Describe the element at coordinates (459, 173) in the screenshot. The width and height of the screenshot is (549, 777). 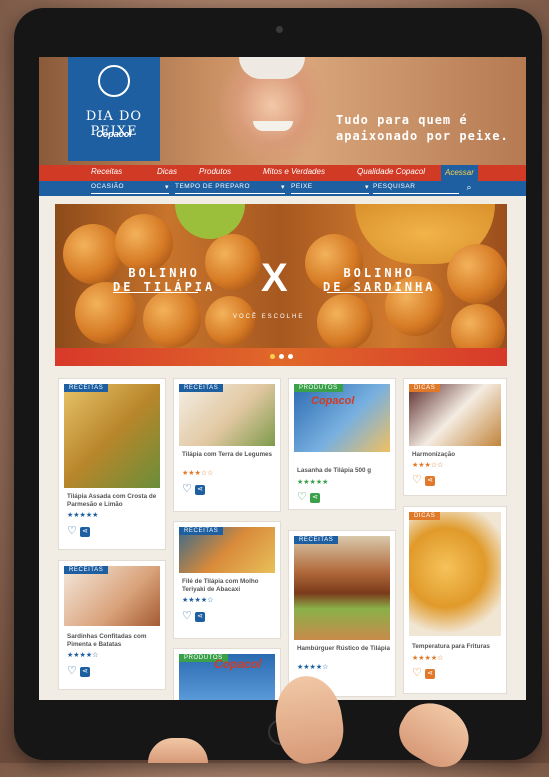
I see `nav-acessar: Acessar` at that location.